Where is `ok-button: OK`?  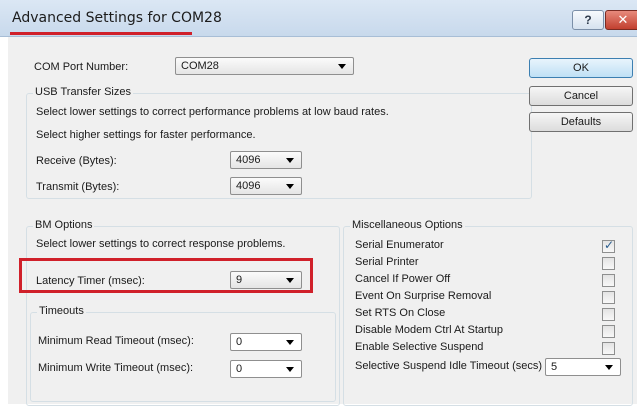 ok-button: OK is located at coordinates (581, 68).